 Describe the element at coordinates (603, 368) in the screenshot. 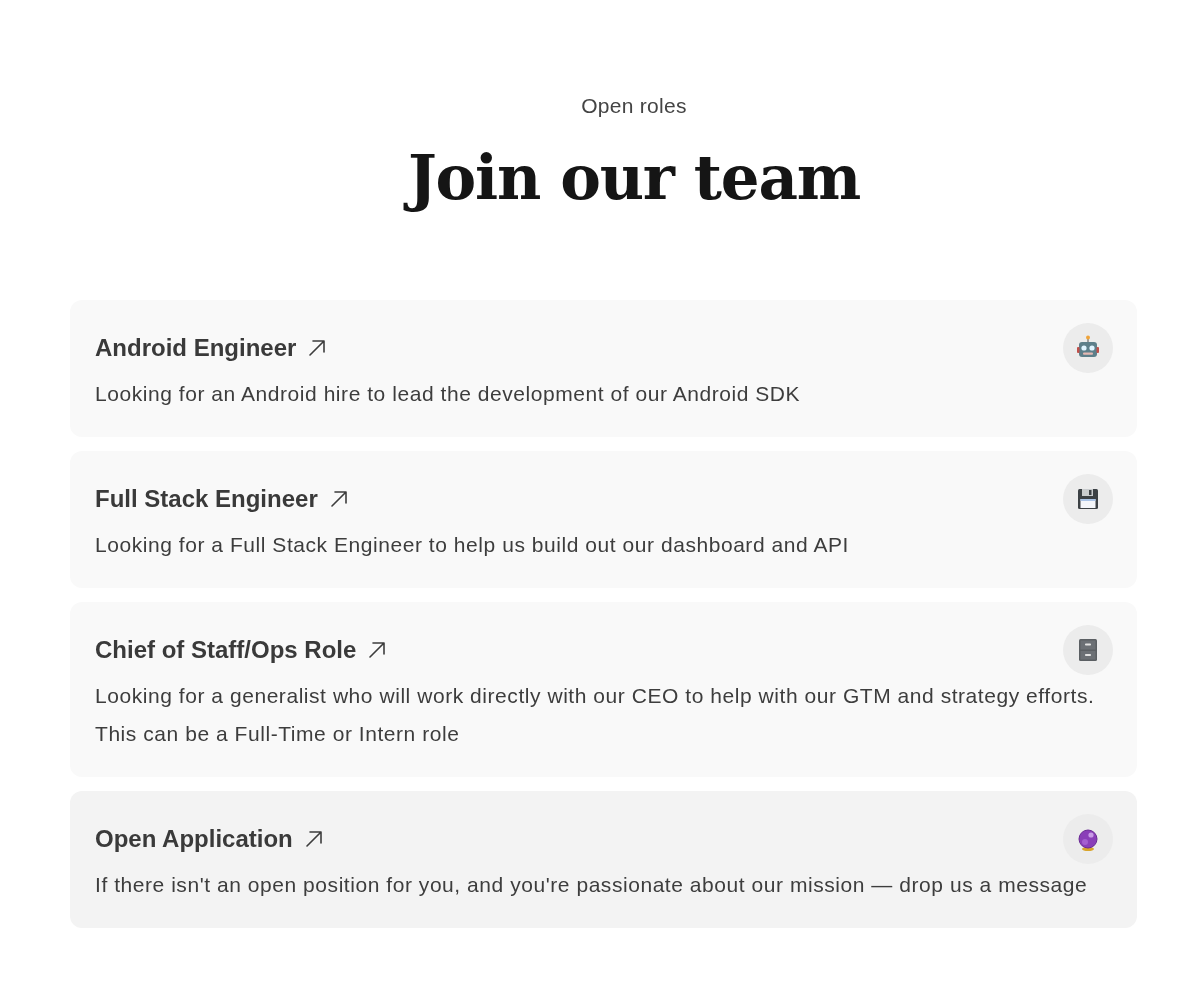

I see `role-card: Android Engineer Looking for an Android hire to lead the development of our Android SDK` at that location.